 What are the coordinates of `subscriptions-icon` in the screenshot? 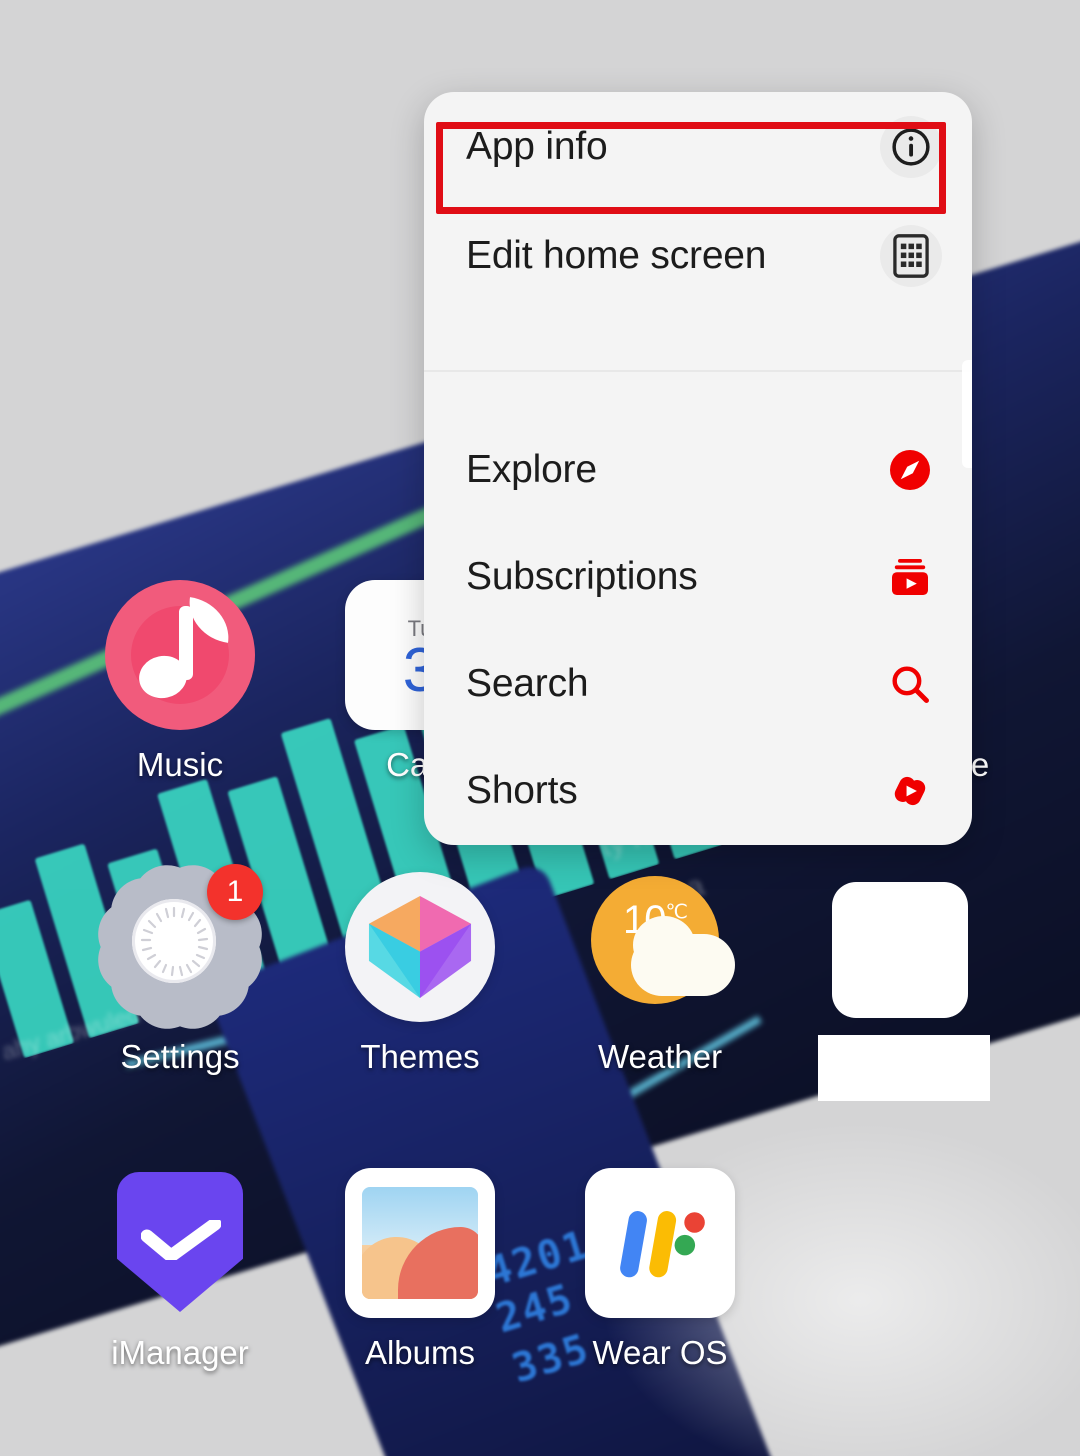 It's located at (910, 577).